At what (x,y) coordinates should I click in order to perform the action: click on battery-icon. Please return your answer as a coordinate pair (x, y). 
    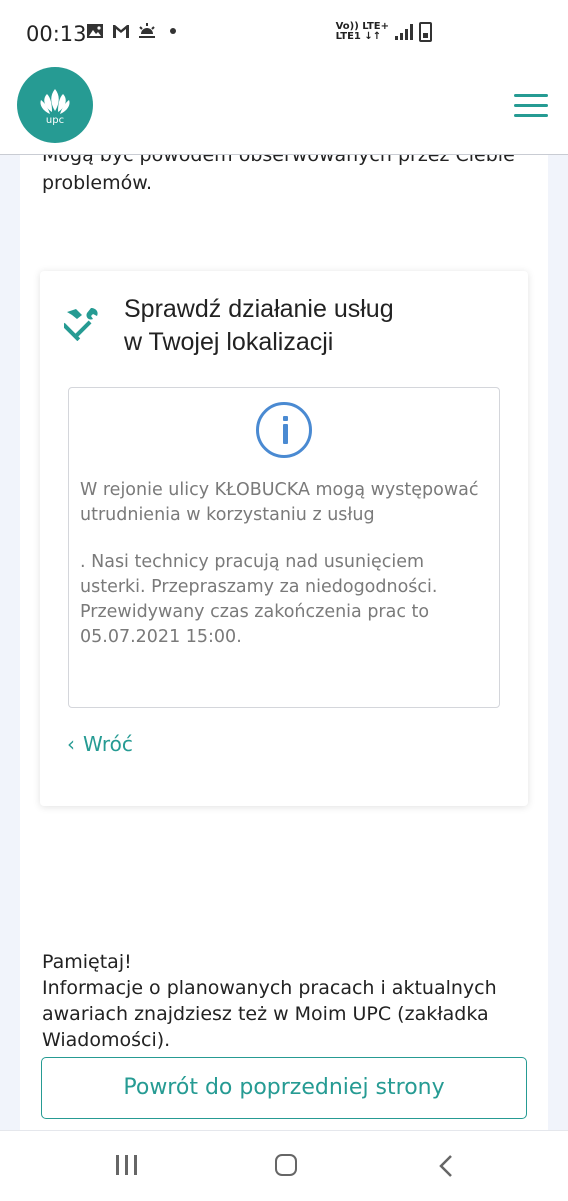
    Looking at the image, I should click on (425, 32).